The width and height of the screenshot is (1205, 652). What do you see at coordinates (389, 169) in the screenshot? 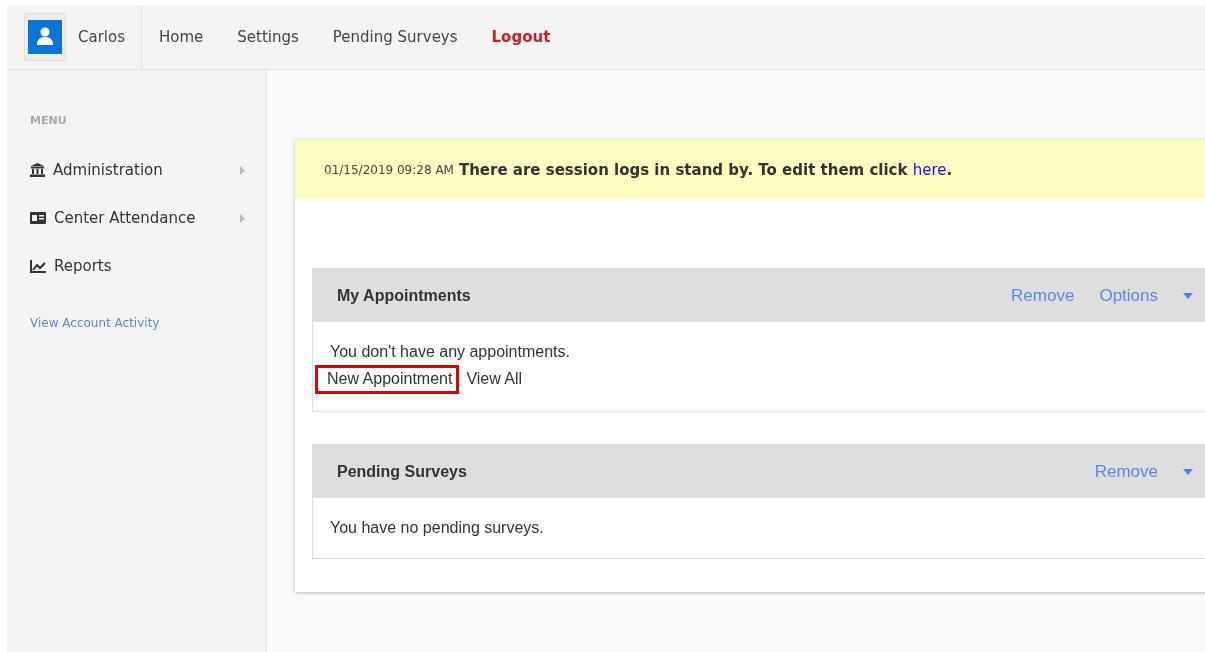
I see `alert-timestamp: 01/15/2019 09:28 AM` at bounding box center [389, 169].